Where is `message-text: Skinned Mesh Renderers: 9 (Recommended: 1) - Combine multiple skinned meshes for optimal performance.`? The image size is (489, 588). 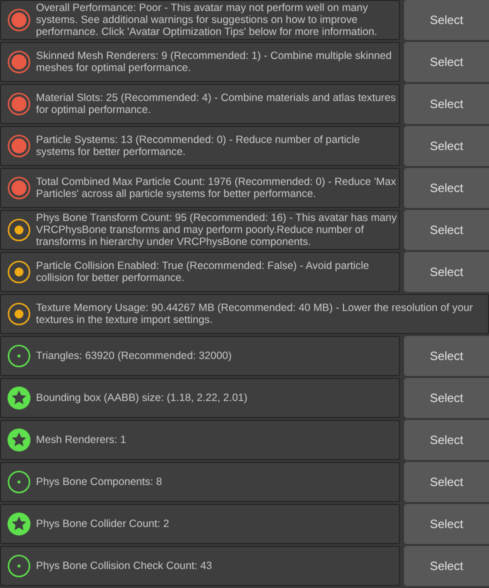 message-text: Skinned Mesh Renderers: 9 (Recommended: 1) - Combine multiple skinned meshes for optimal performance. is located at coordinates (214, 62).